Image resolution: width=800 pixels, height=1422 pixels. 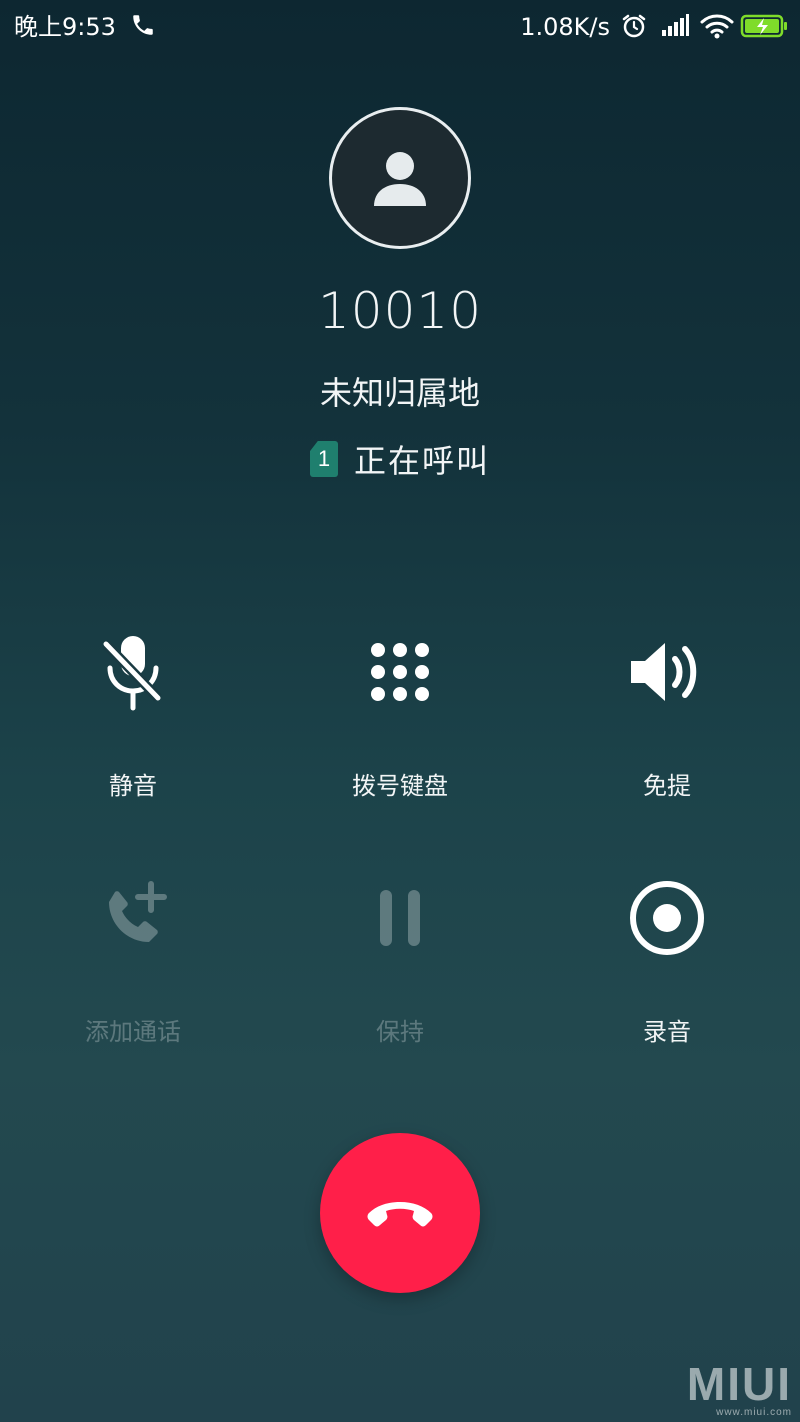 I want to click on speaker-icon, so click(x=664, y=672).